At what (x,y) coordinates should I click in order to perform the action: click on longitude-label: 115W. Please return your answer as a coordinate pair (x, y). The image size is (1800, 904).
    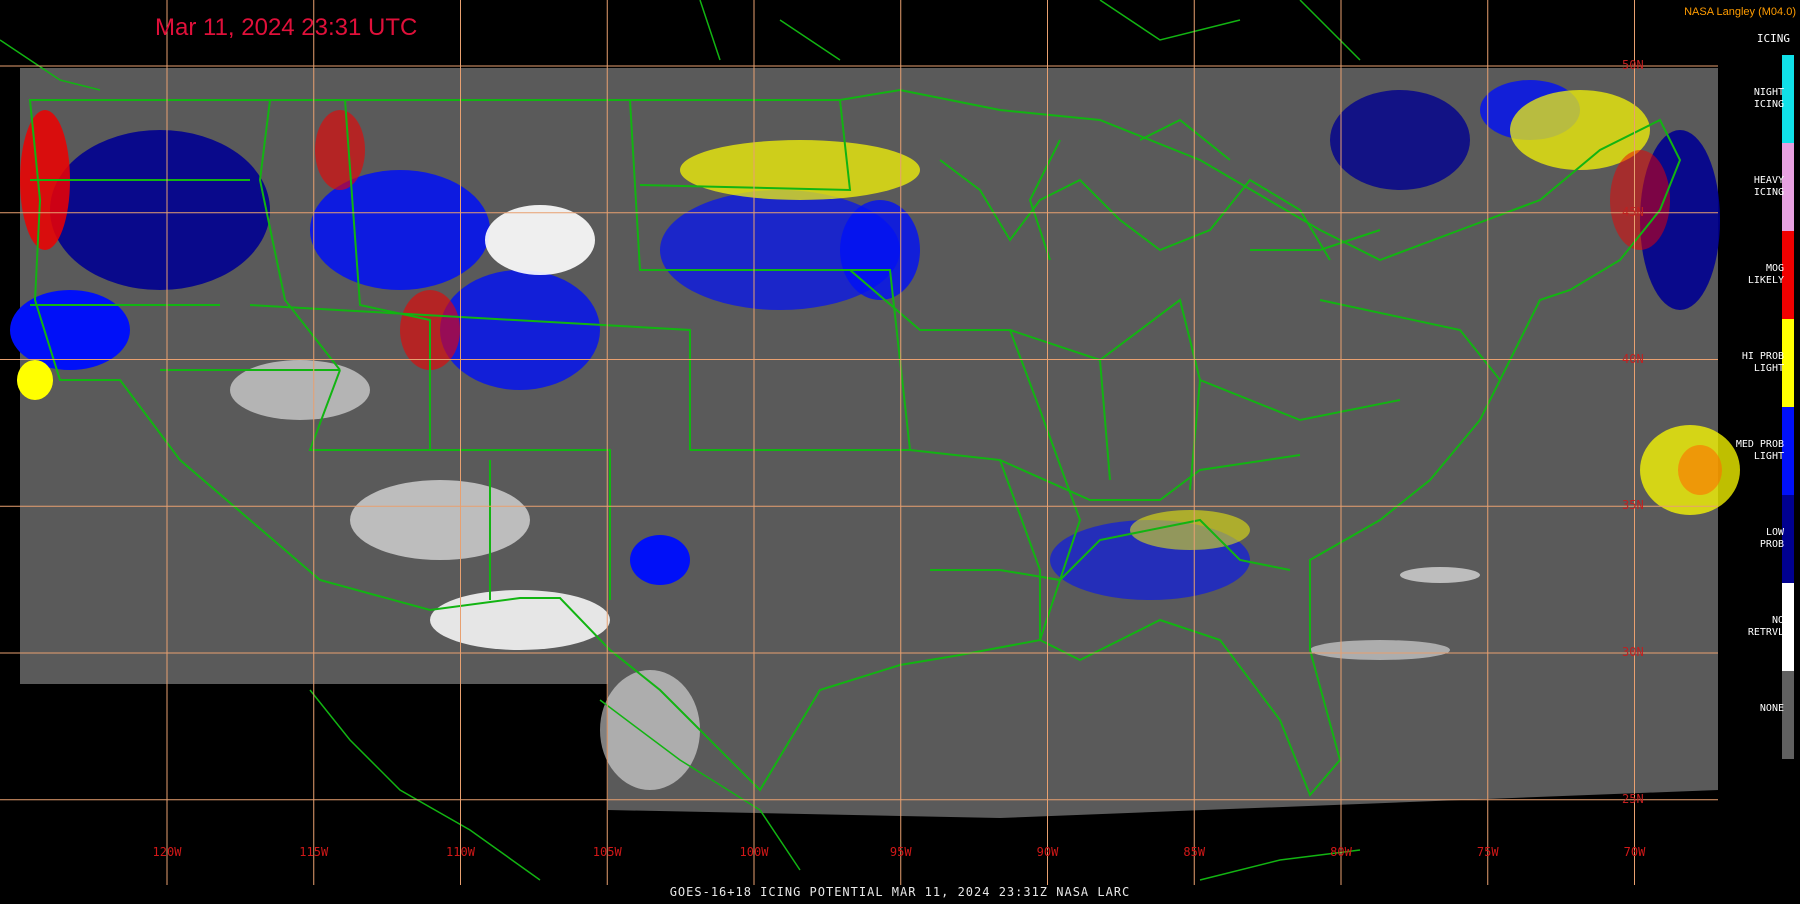
    Looking at the image, I should click on (314, 852).